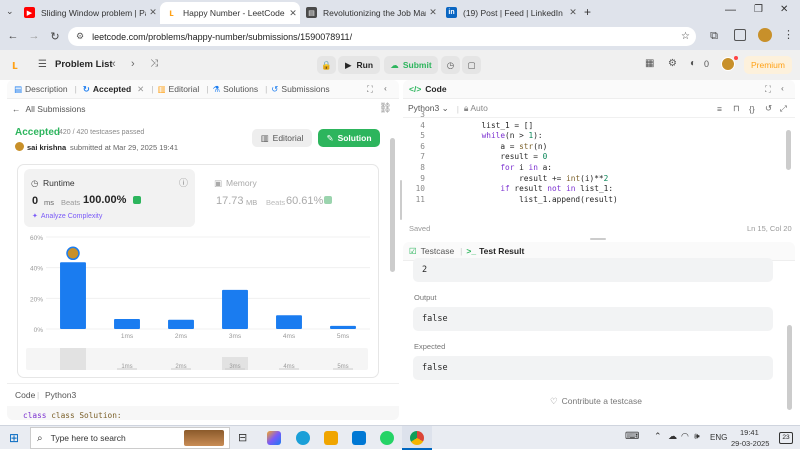 The height and width of the screenshot is (450, 800). I want to click on settings-gear-icon: ⚙, so click(672, 63).